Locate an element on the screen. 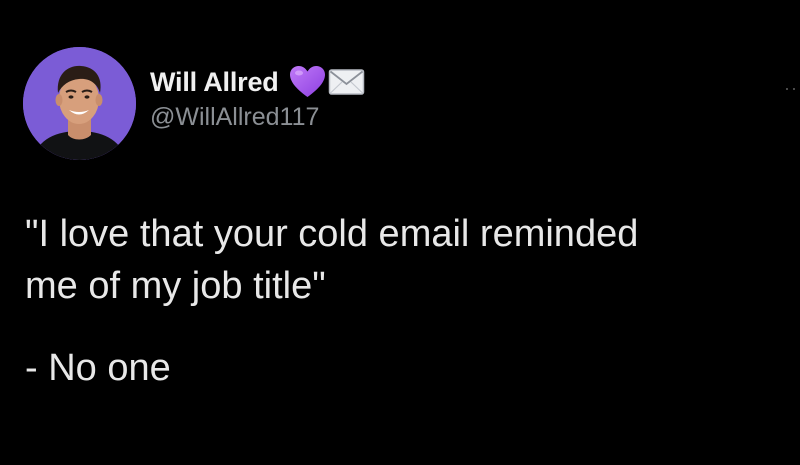 This screenshot has width=800, height=465. profile-photo-icon is located at coordinates (79, 103).